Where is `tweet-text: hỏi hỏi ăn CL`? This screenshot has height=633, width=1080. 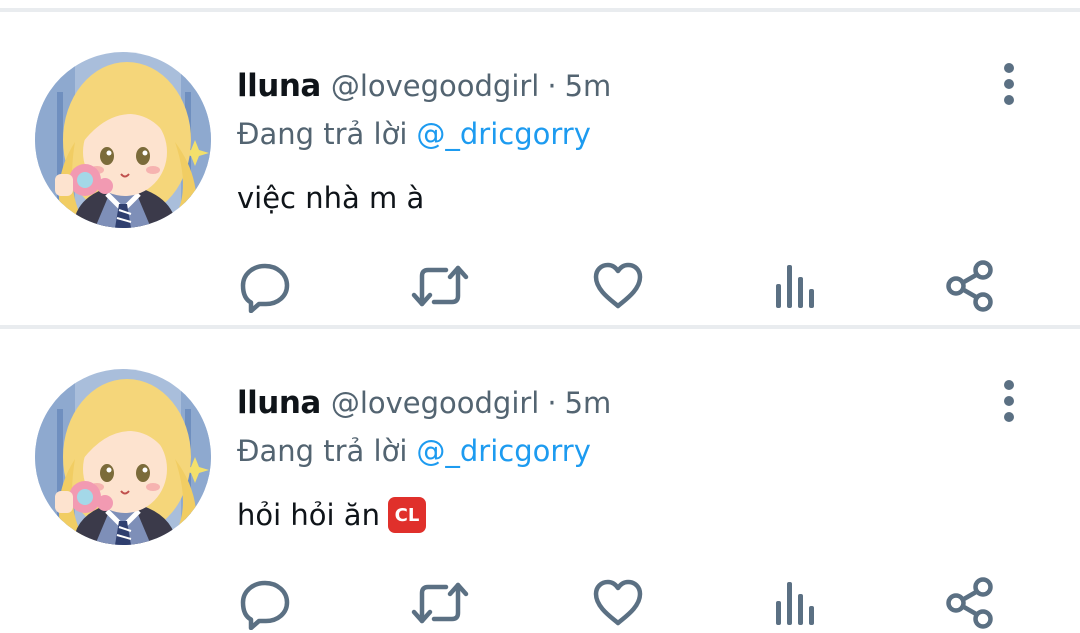
tweet-text: hỏi hỏi ăn CL is located at coordinates (331, 515).